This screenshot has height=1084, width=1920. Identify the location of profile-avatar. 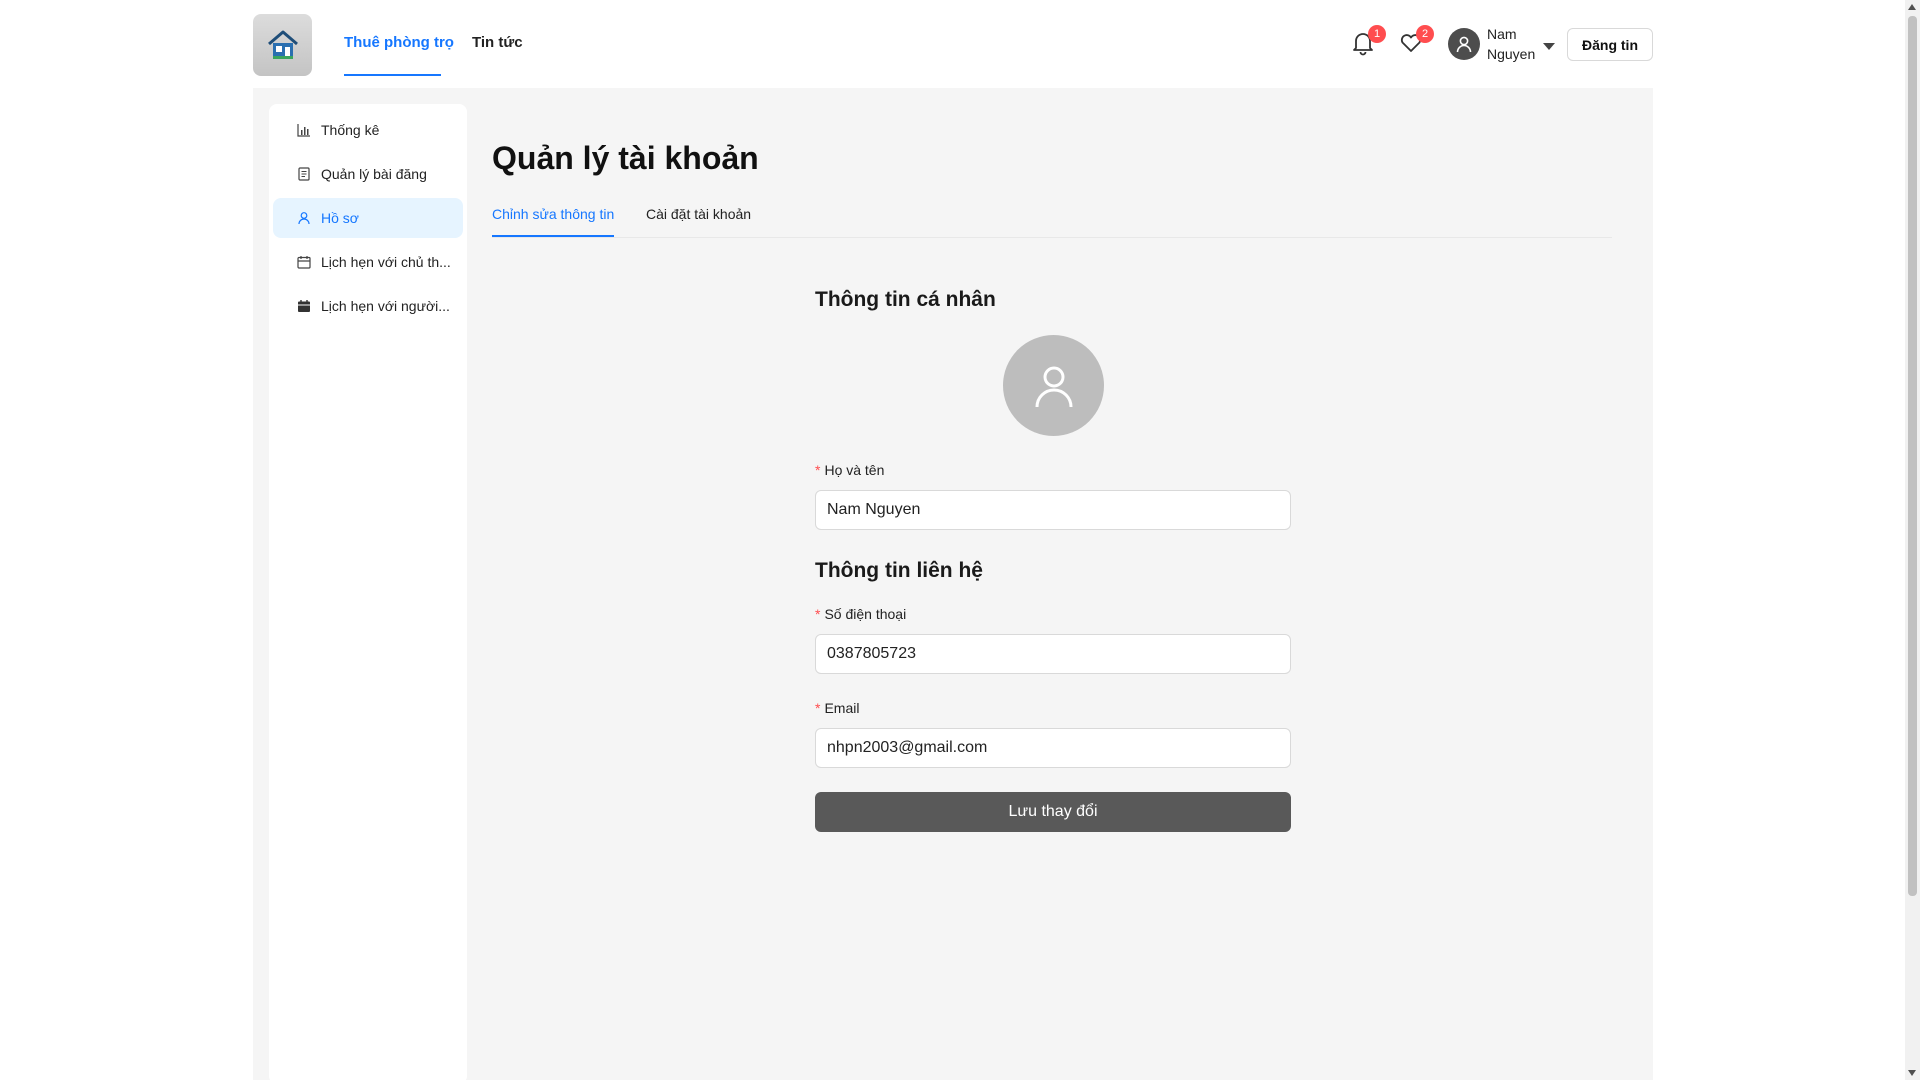
(1053, 385).